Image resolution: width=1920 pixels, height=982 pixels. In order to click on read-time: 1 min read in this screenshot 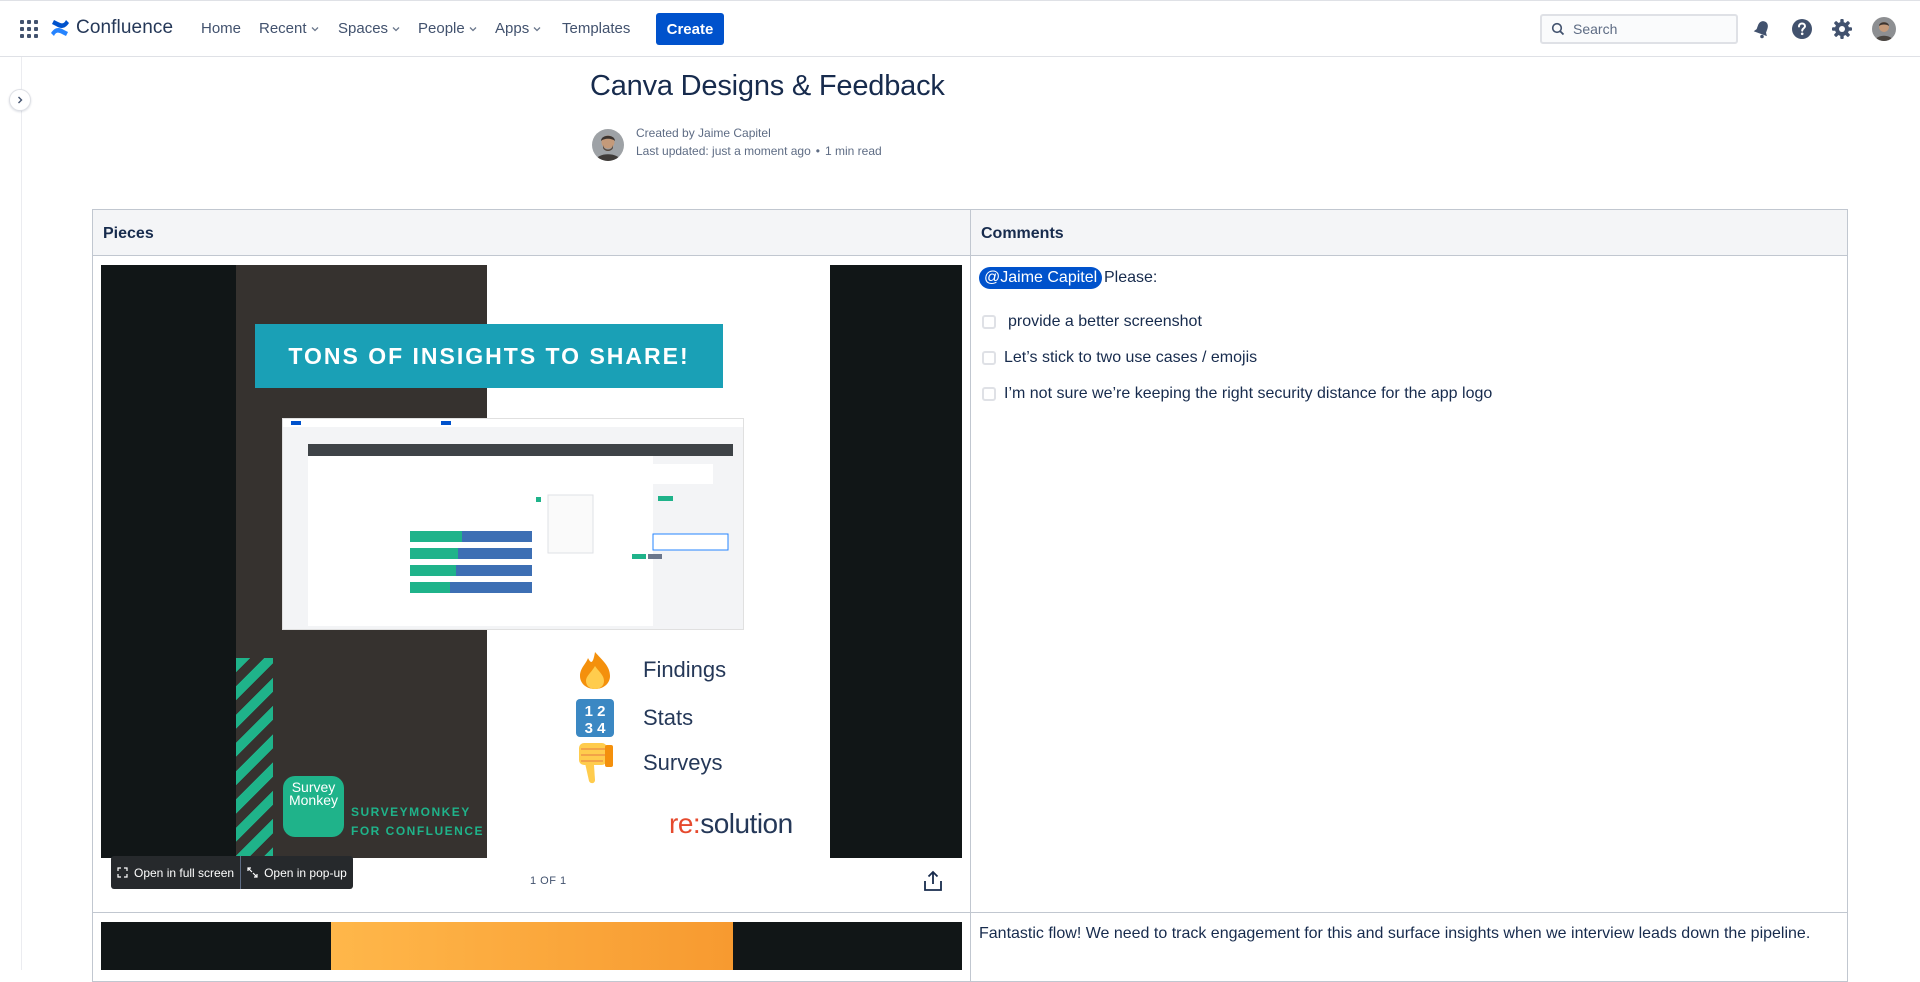, I will do `click(853, 151)`.